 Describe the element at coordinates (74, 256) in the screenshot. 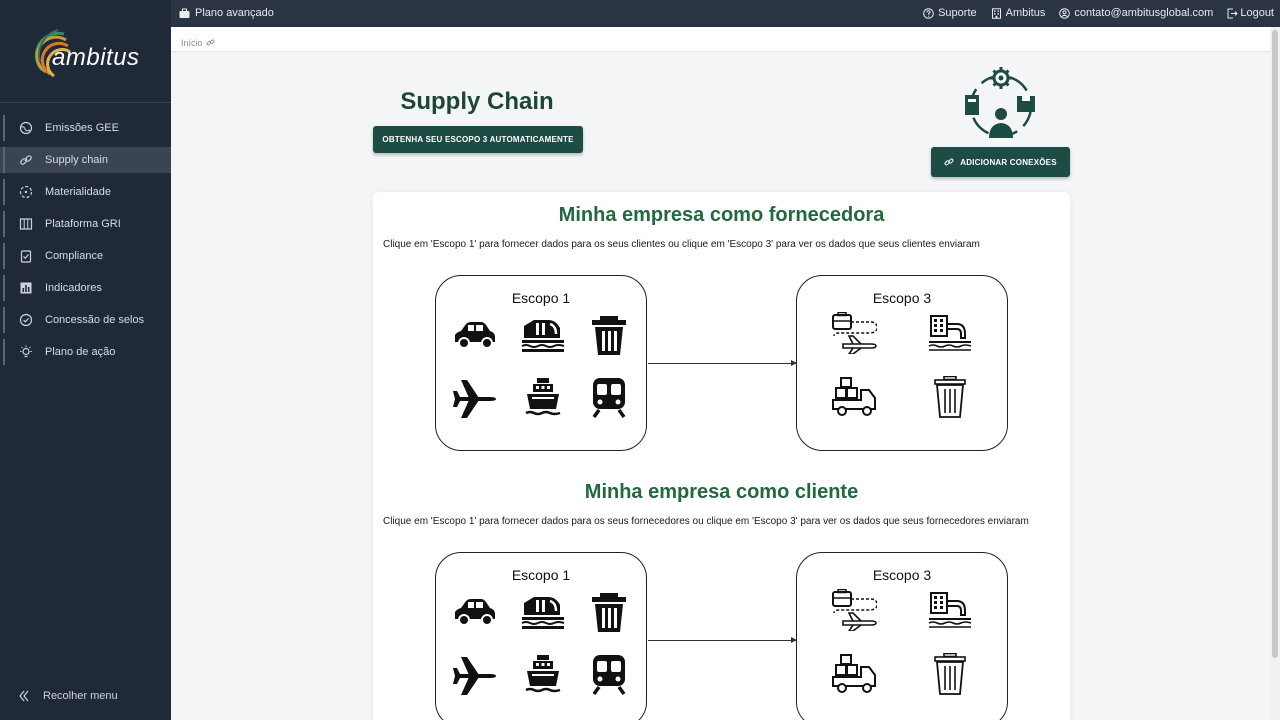

I see `sidebar-item-label: Compliance` at that location.